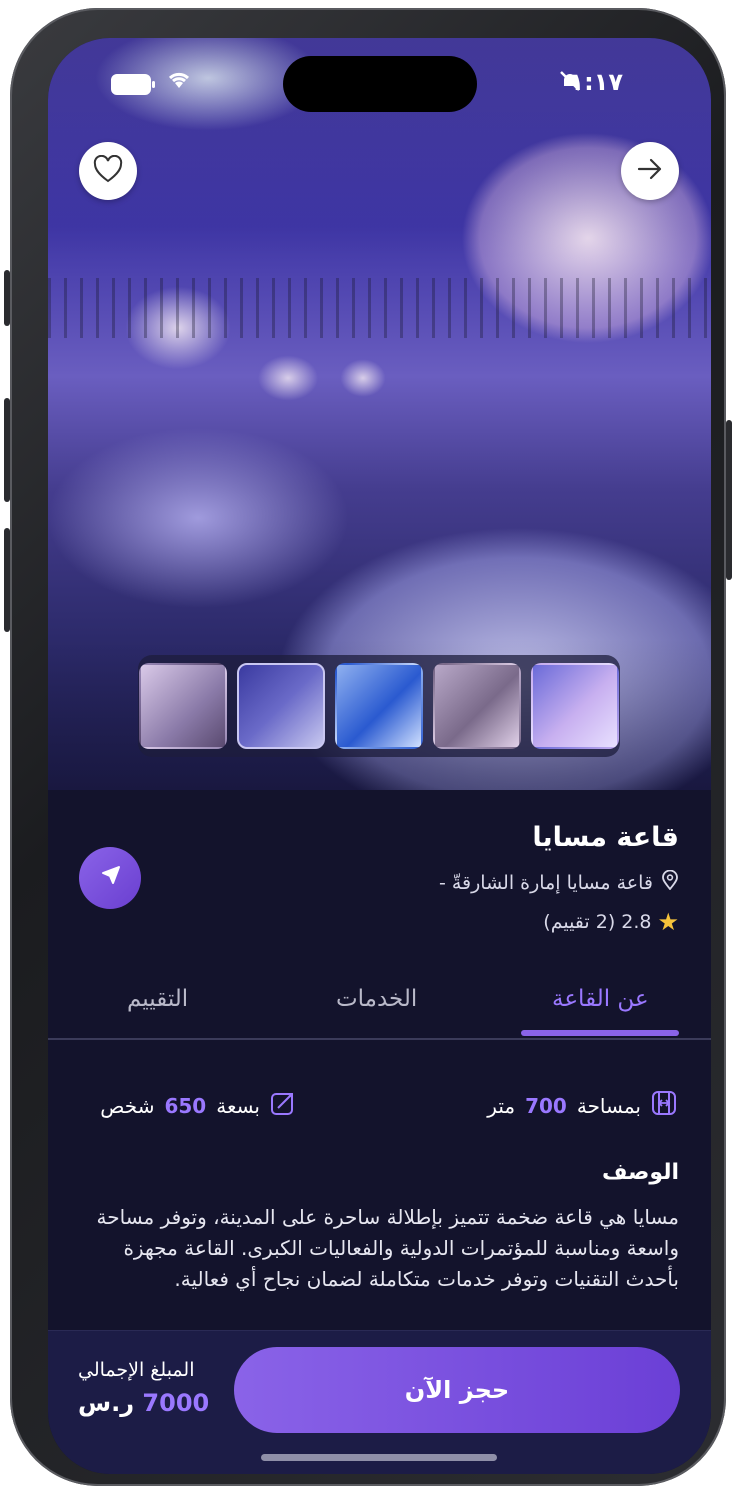 This screenshot has width=736, height=1496. I want to click on venue-specs: بمساحة 700 متر بسعة 650 شخص, so click(379, 1110).